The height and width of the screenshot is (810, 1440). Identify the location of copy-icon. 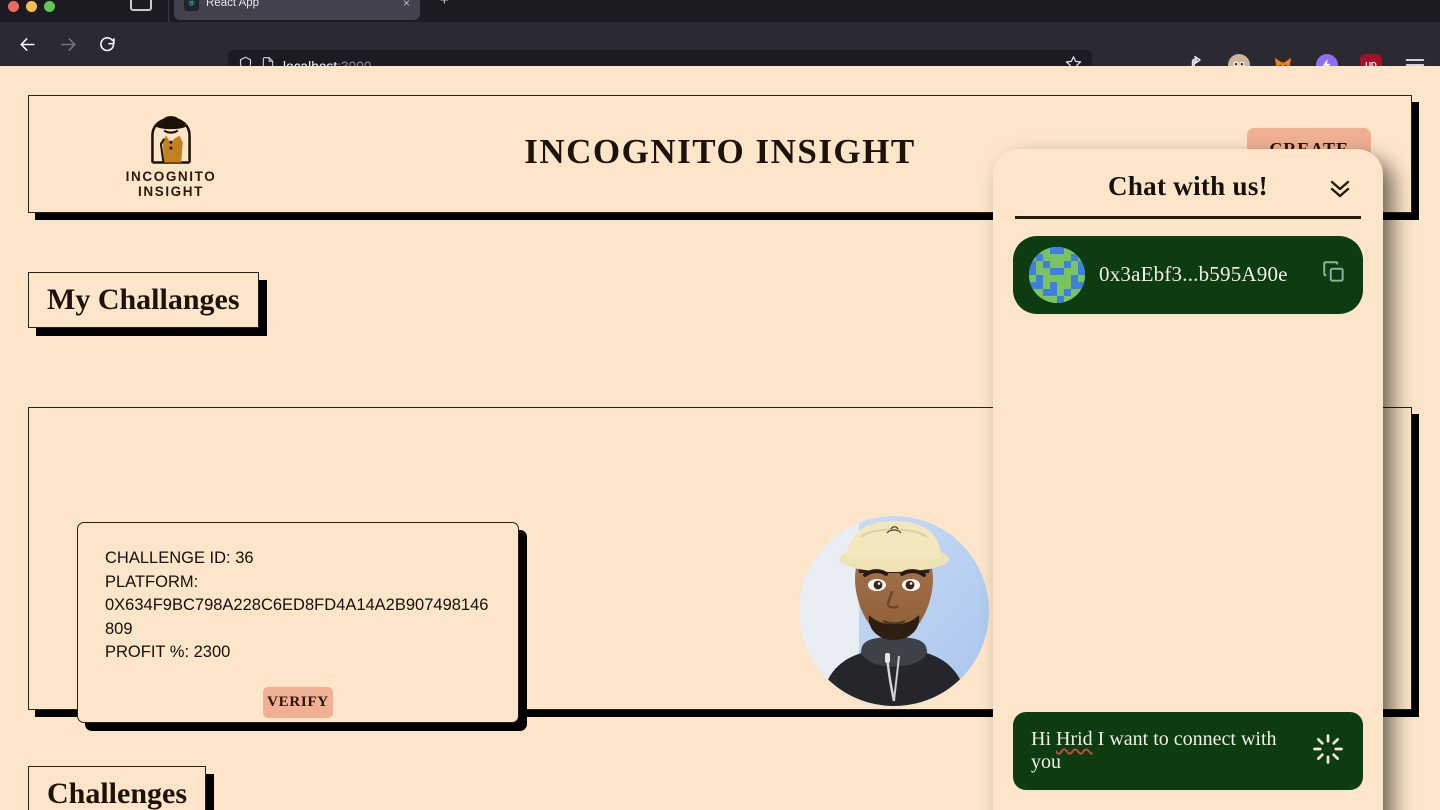
(1334, 274).